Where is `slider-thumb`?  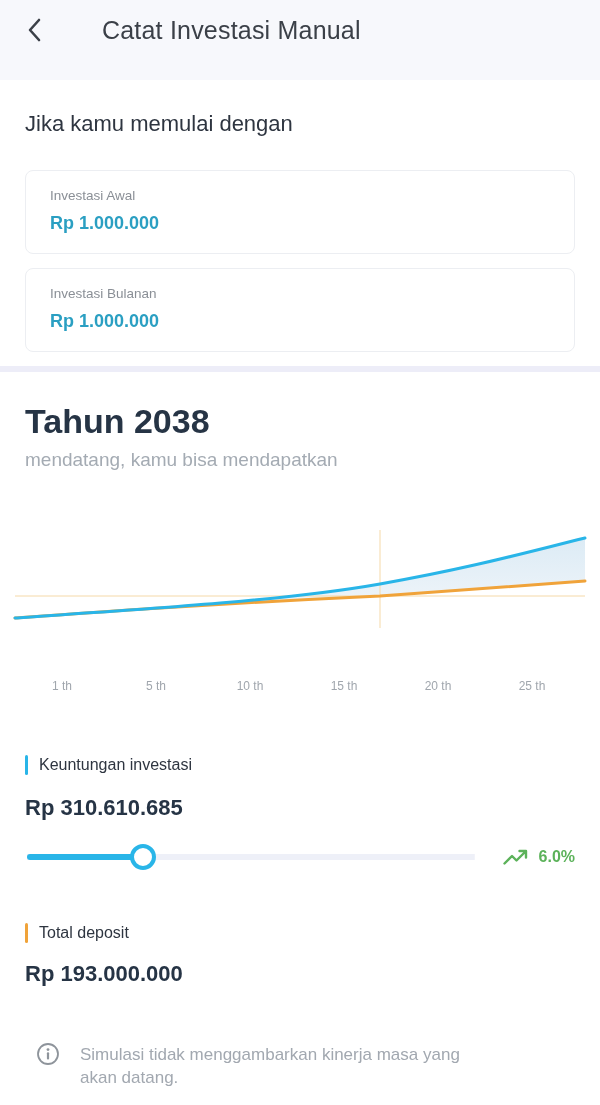
slider-thumb is located at coordinates (143, 857).